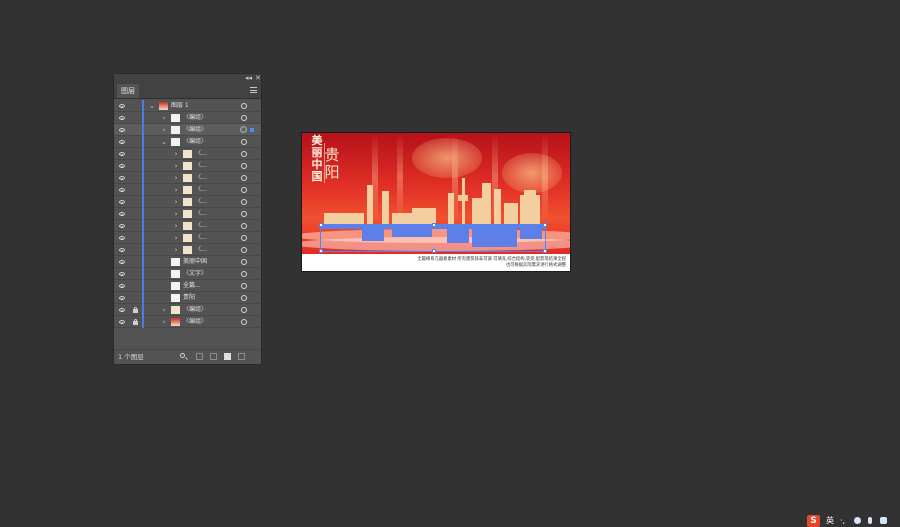 The height and width of the screenshot is (527, 900). I want to click on selection-indicator, so click(252, 130).